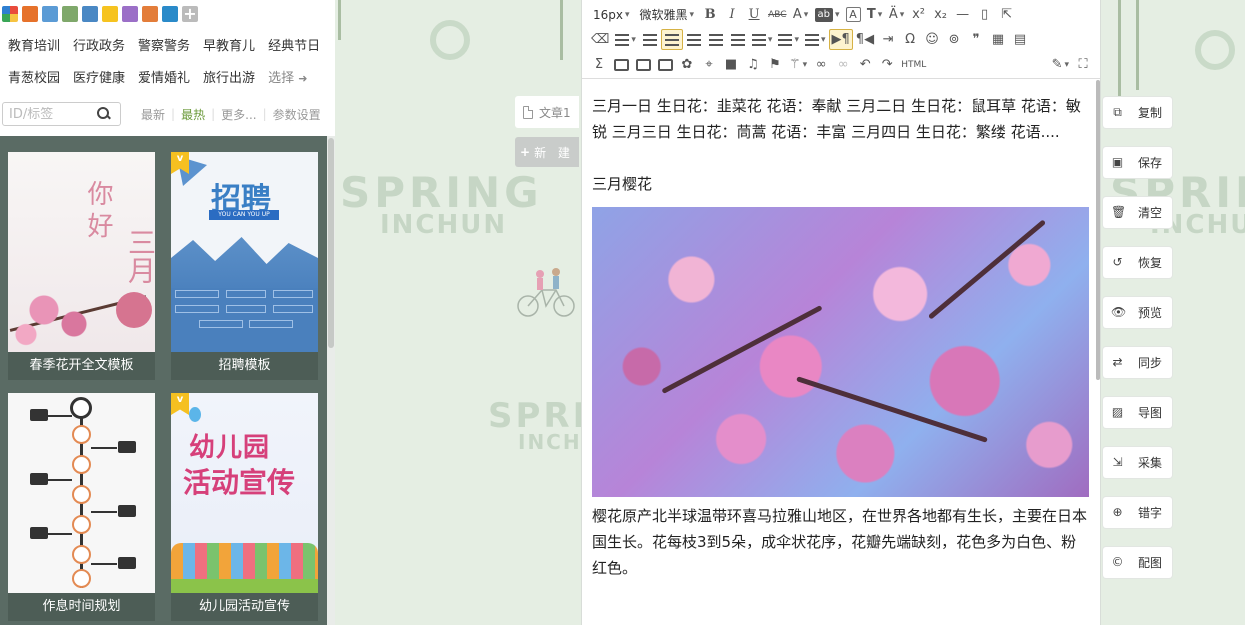 The width and height of the screenshot is (1245, 625). What do you see at coordinates (127, 447) in the screenshot?
I see `sleep-icon` at bounding box center [127, 447].